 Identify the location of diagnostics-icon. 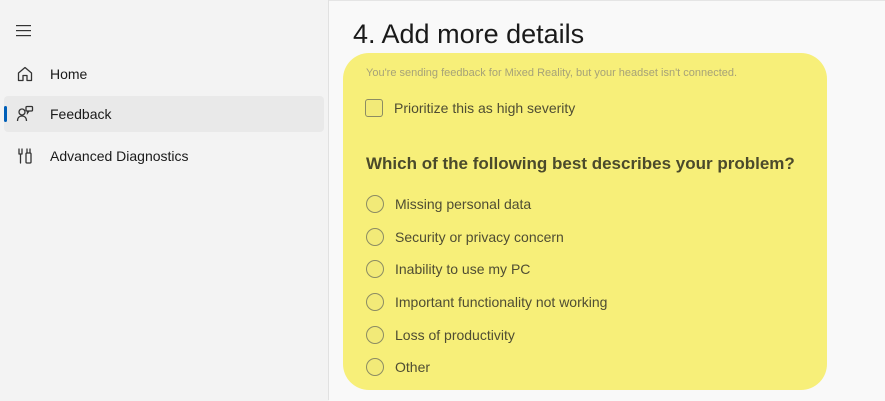
(25, 156).